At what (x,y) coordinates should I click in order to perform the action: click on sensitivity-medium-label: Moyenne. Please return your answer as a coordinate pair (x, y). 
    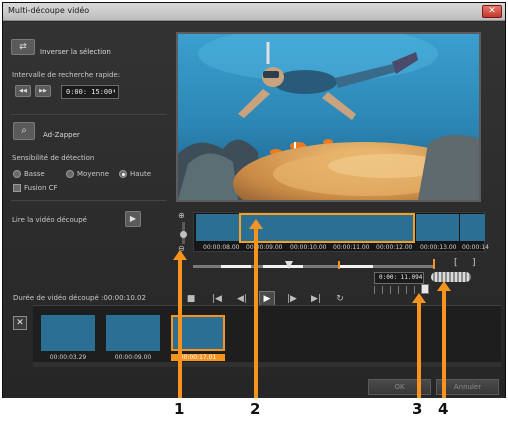
    Looking at the image, I should click on (93, 174).